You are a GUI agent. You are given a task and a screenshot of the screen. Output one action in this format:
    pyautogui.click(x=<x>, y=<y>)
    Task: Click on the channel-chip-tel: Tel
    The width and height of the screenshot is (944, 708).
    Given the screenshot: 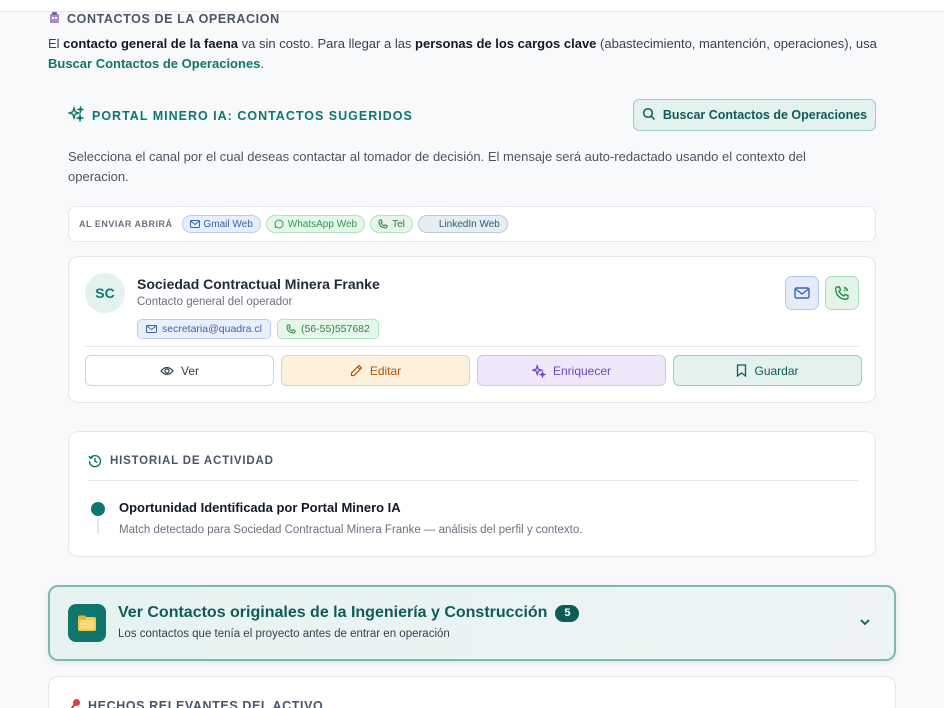 What is the action you would take?
    pyautogui.click(x=391, y=224)
    